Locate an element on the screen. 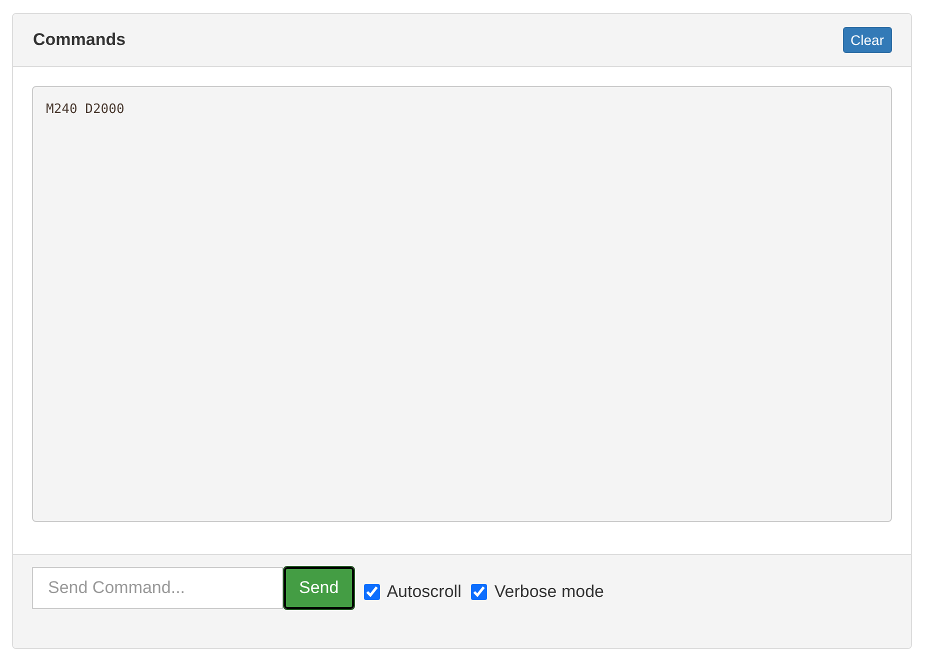 The height and width of the screenshot is (658, 927). checkbox-label: Autoscroll is located at coordinates (424, 592).